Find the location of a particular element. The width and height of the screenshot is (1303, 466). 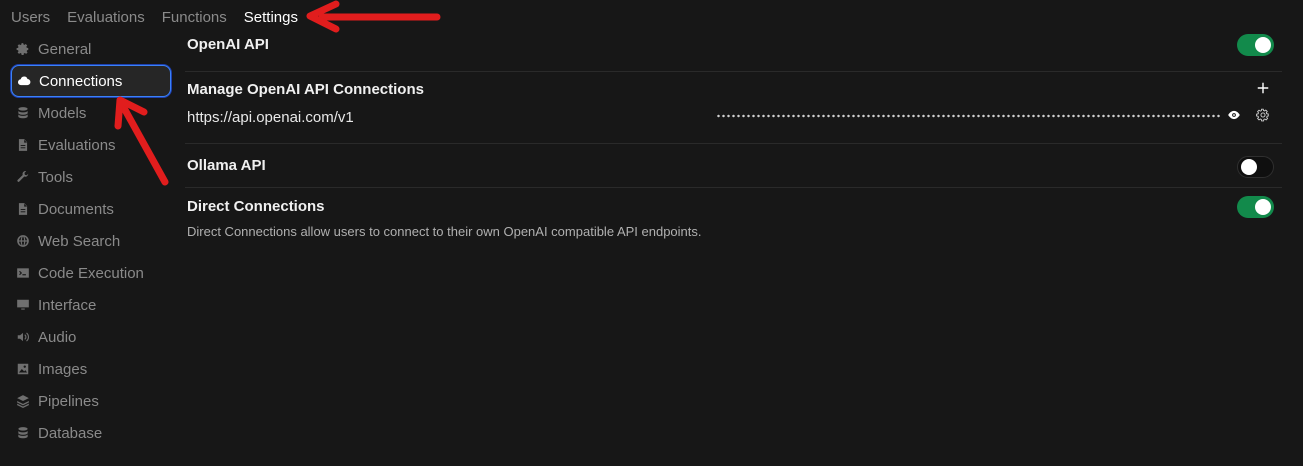

sidebar-item-label: Models is located at coordinates (62, 113).